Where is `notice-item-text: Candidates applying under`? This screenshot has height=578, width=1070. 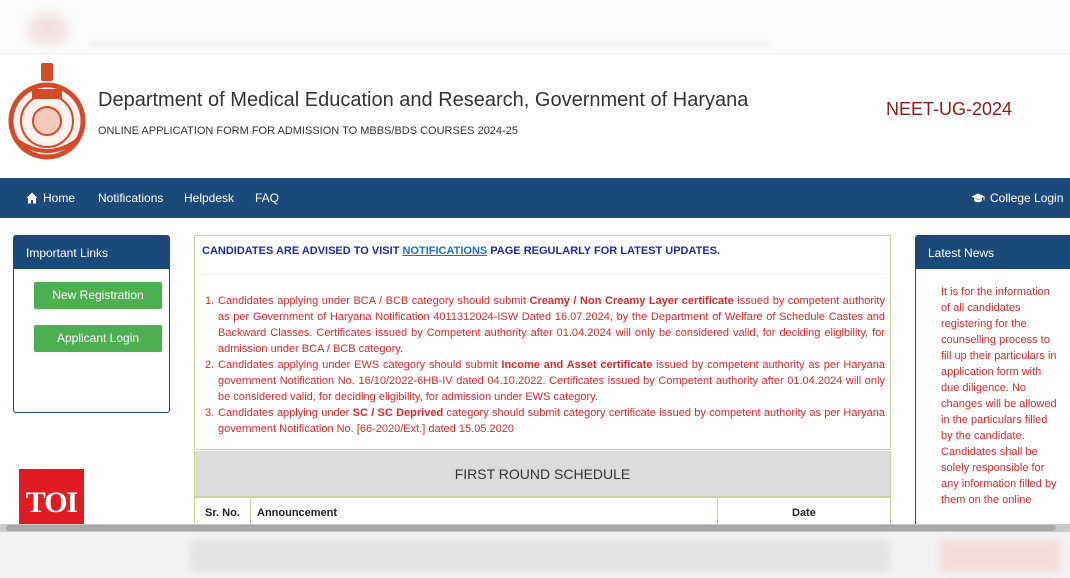 notice-item-text: Candidates applying under is located at coordinates (284, 413).